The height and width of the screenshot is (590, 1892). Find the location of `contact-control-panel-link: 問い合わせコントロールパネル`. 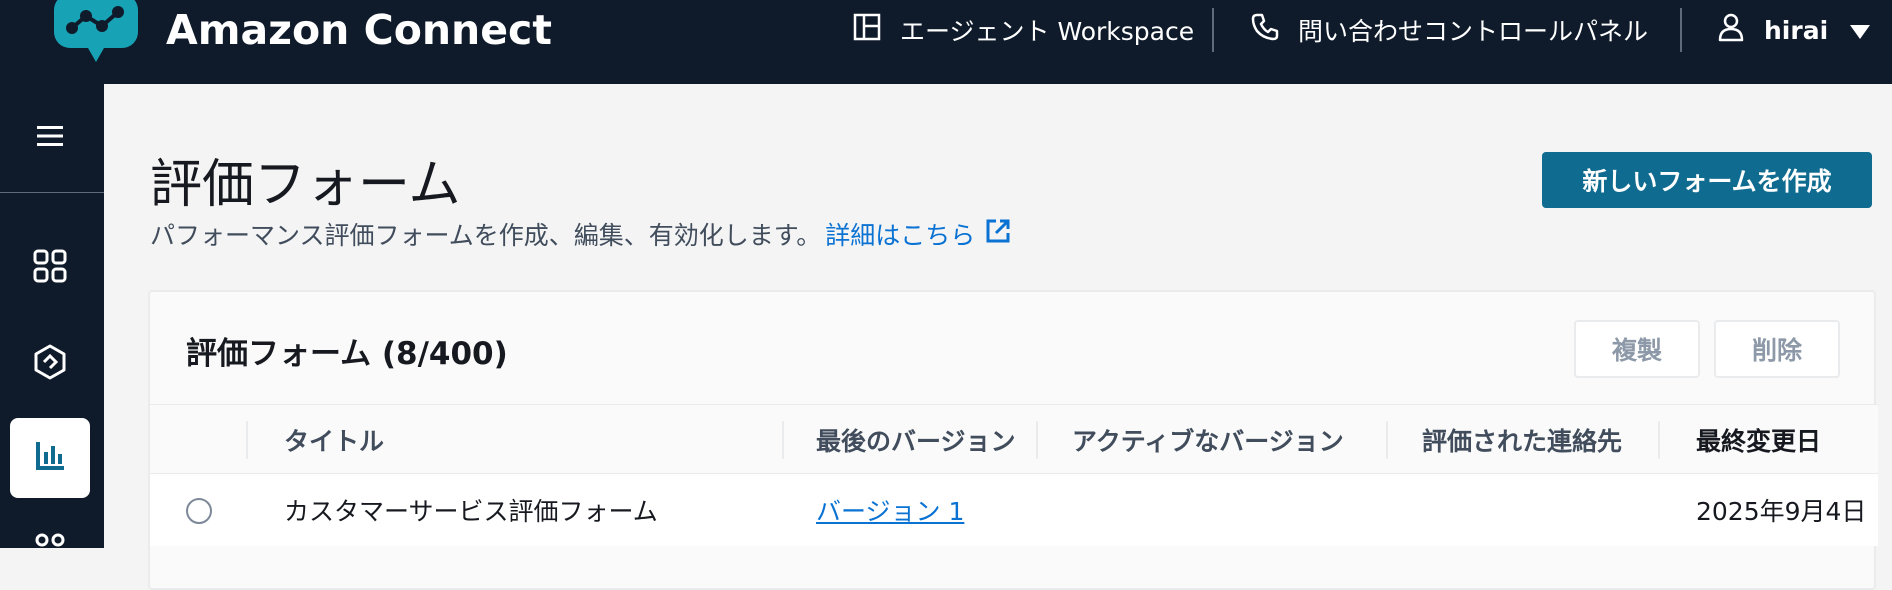

contact-control-panel-link: 問い合わせコントロールパネル is located at coordinates (1449, 30).